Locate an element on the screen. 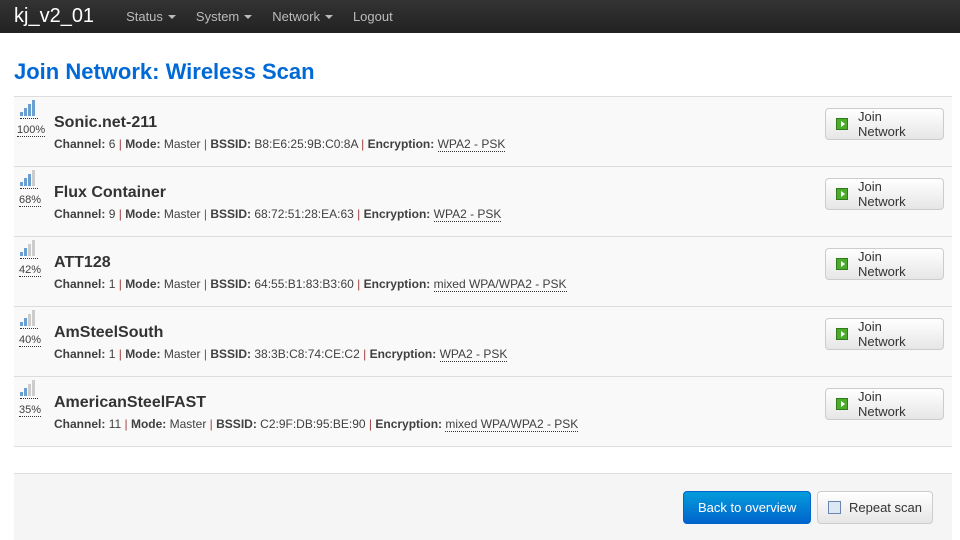 The width and height of the screenshot is (960, 540). menu-network: Network is located at coordinates (302, 16).